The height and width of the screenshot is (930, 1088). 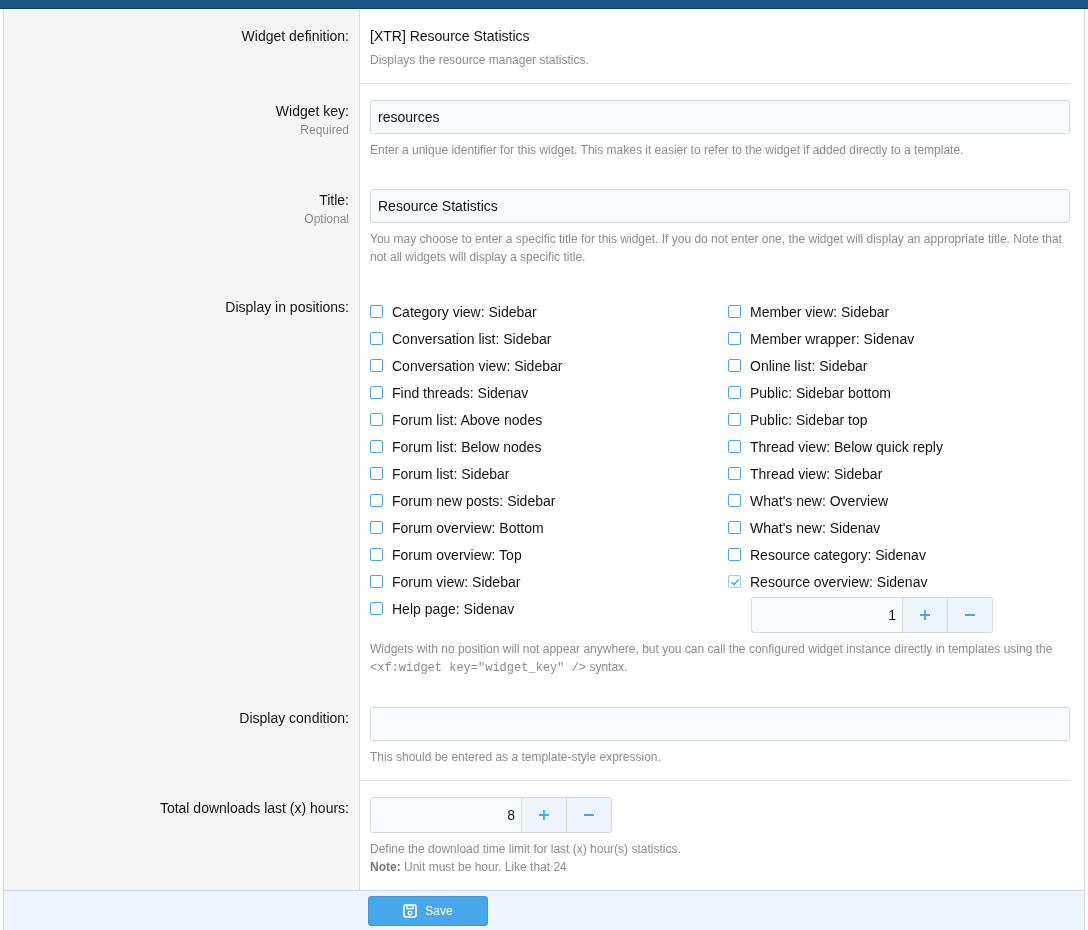 What do you see at coordinates (720, 117) in the screenshot?
I see `input-field: resources` at bounding box center [720, 117].